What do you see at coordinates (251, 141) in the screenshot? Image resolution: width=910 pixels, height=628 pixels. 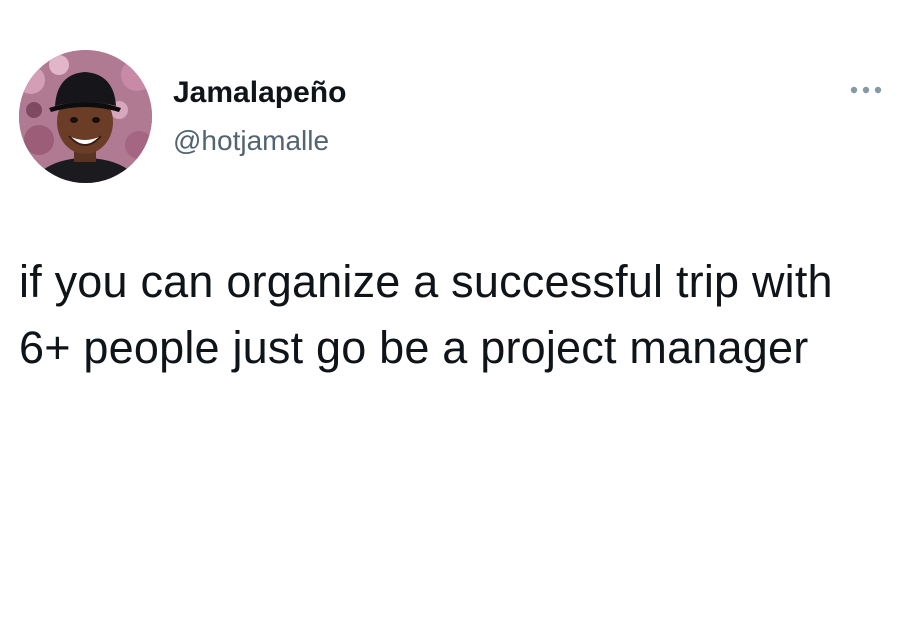 I see `author-handle: @hotjamalle` at bounding box center [251, 141].